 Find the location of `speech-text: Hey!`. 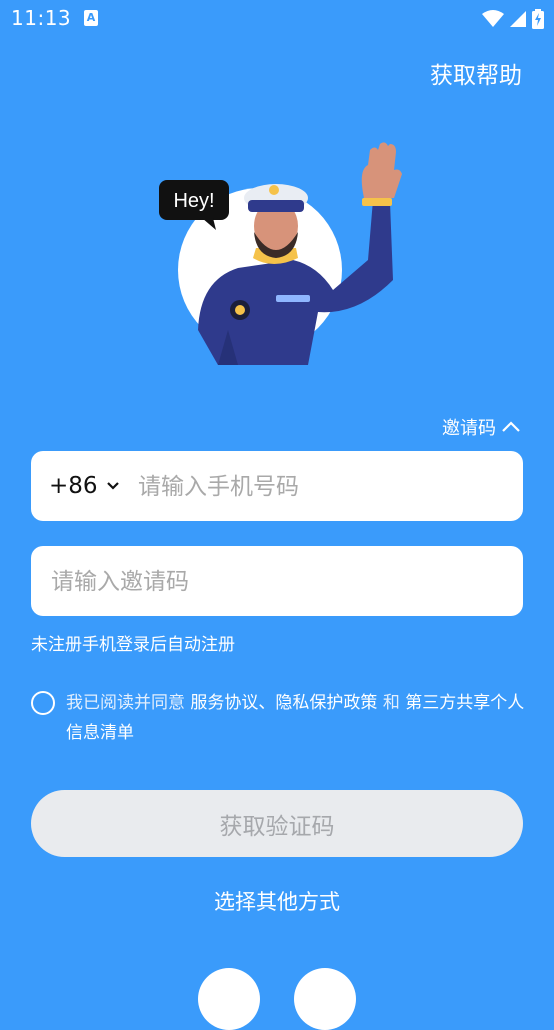

speech-text: Hey! is located at coordinates (193, 201).